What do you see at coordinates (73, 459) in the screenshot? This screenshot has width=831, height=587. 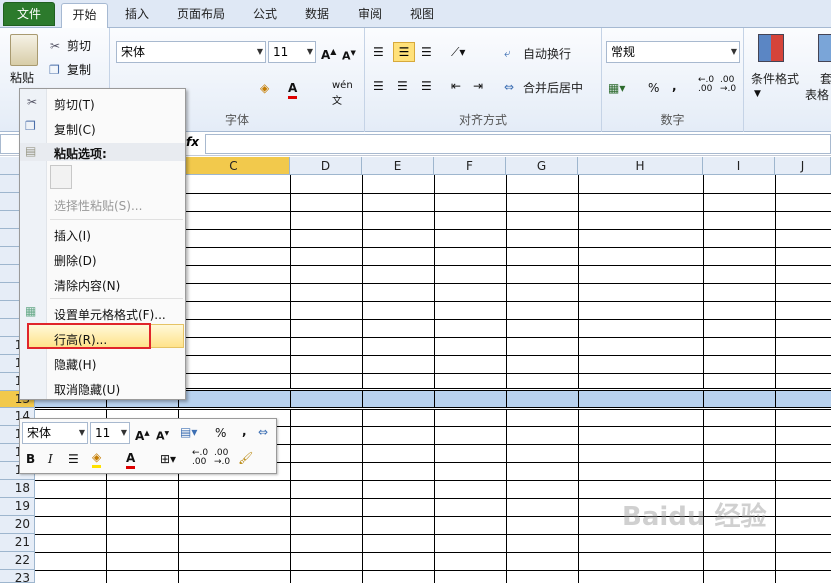 I see `center-align-icon: ☰` at bounding box center [73, 459].